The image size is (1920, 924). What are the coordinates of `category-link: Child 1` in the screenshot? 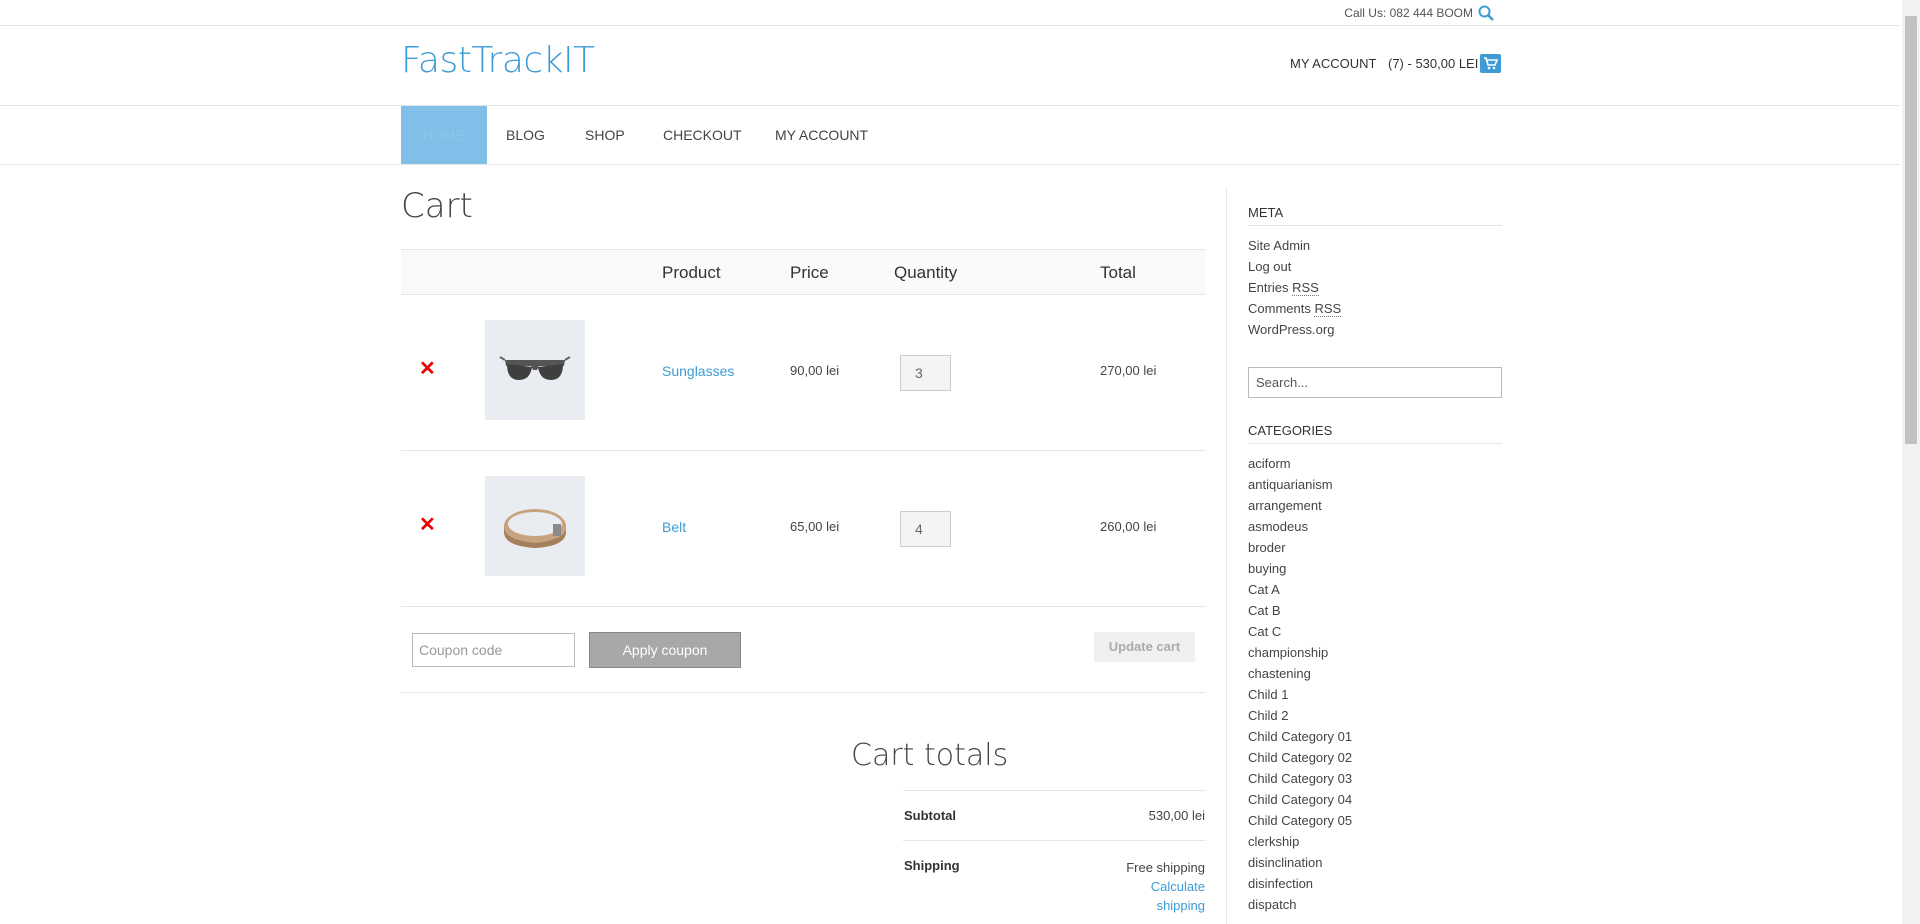 It's located at (1375, 694).